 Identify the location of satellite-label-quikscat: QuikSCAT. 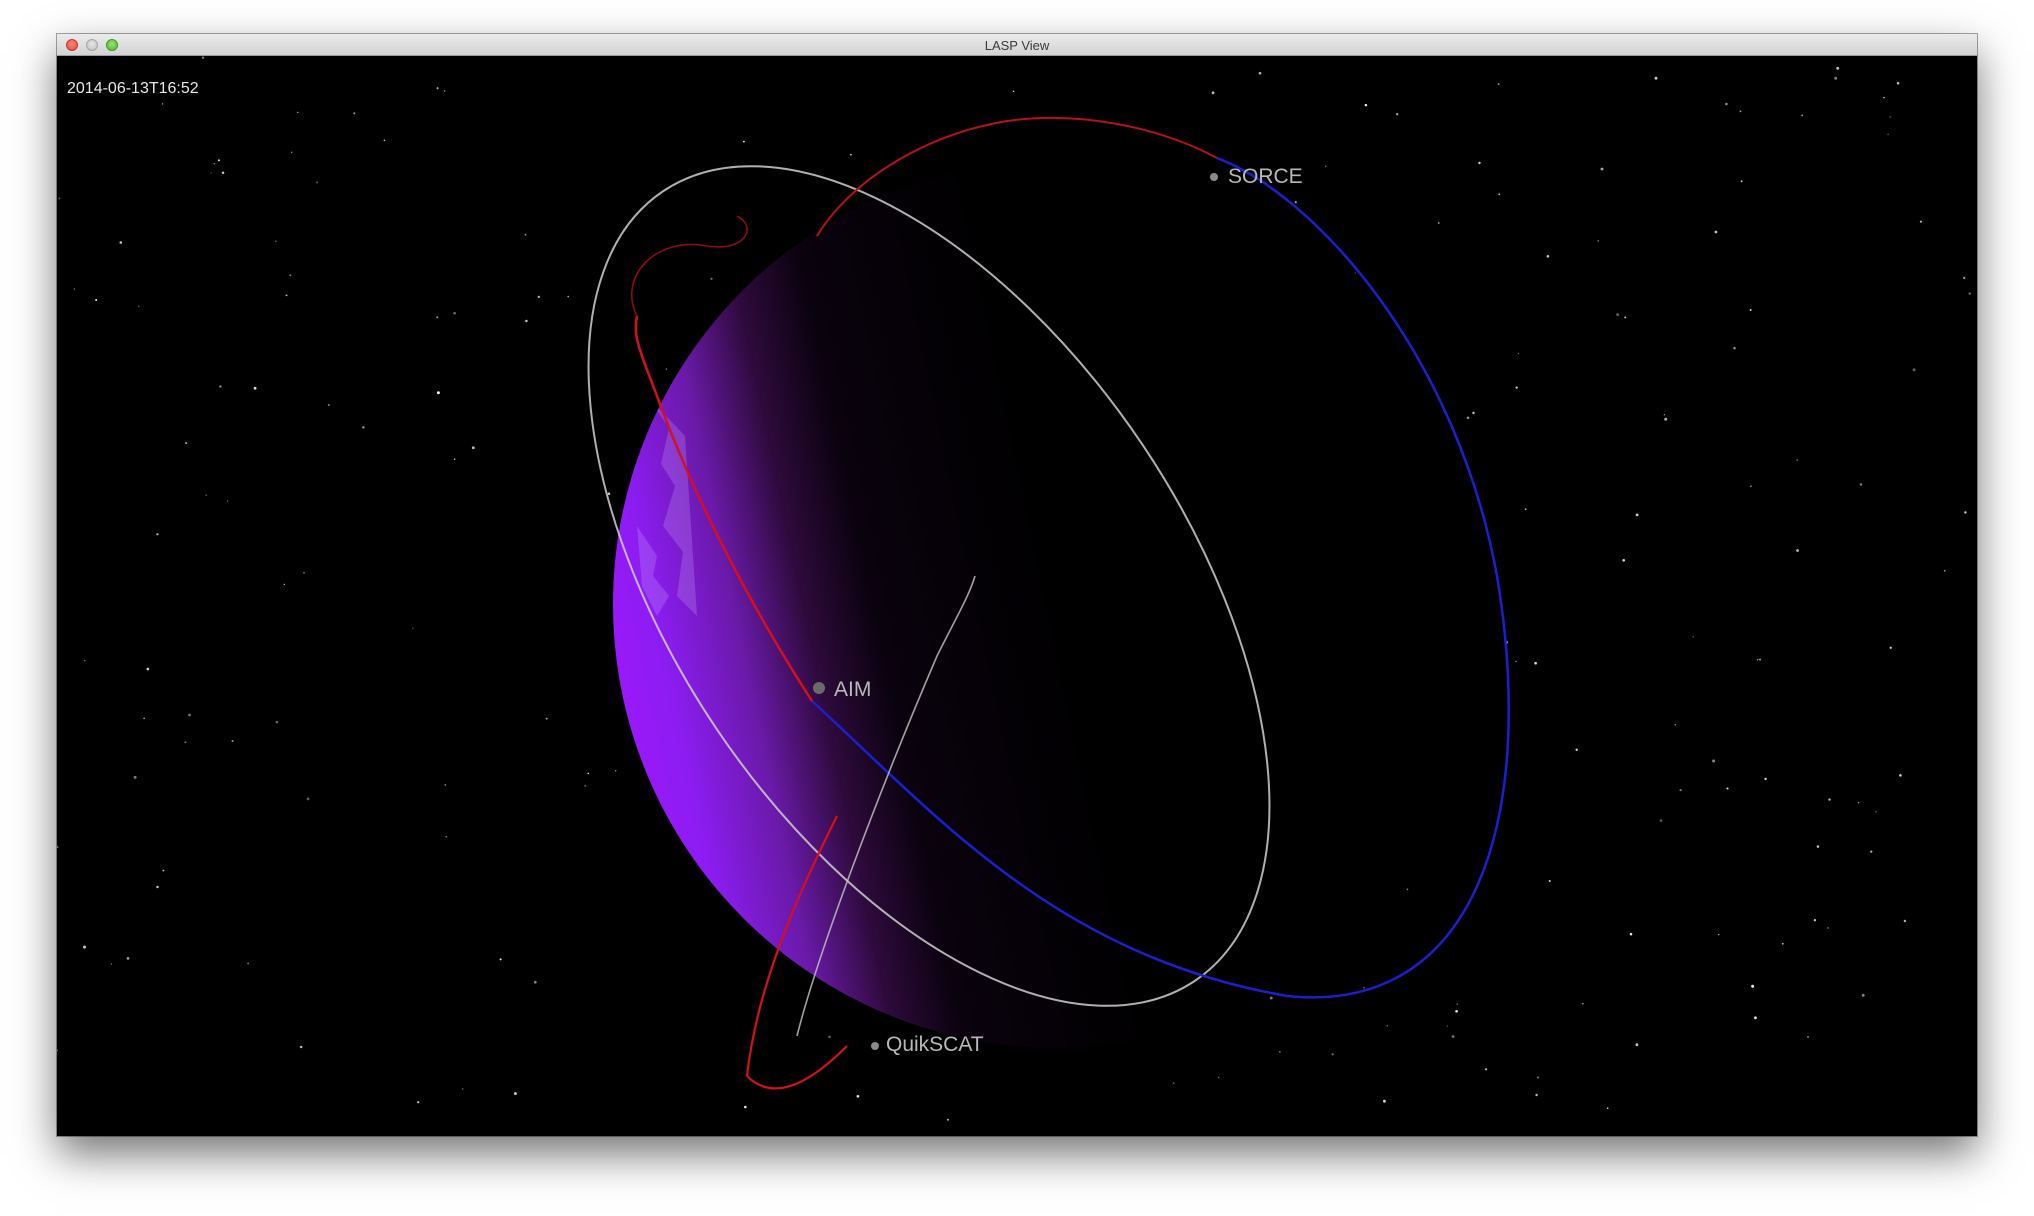
(935, 1044).